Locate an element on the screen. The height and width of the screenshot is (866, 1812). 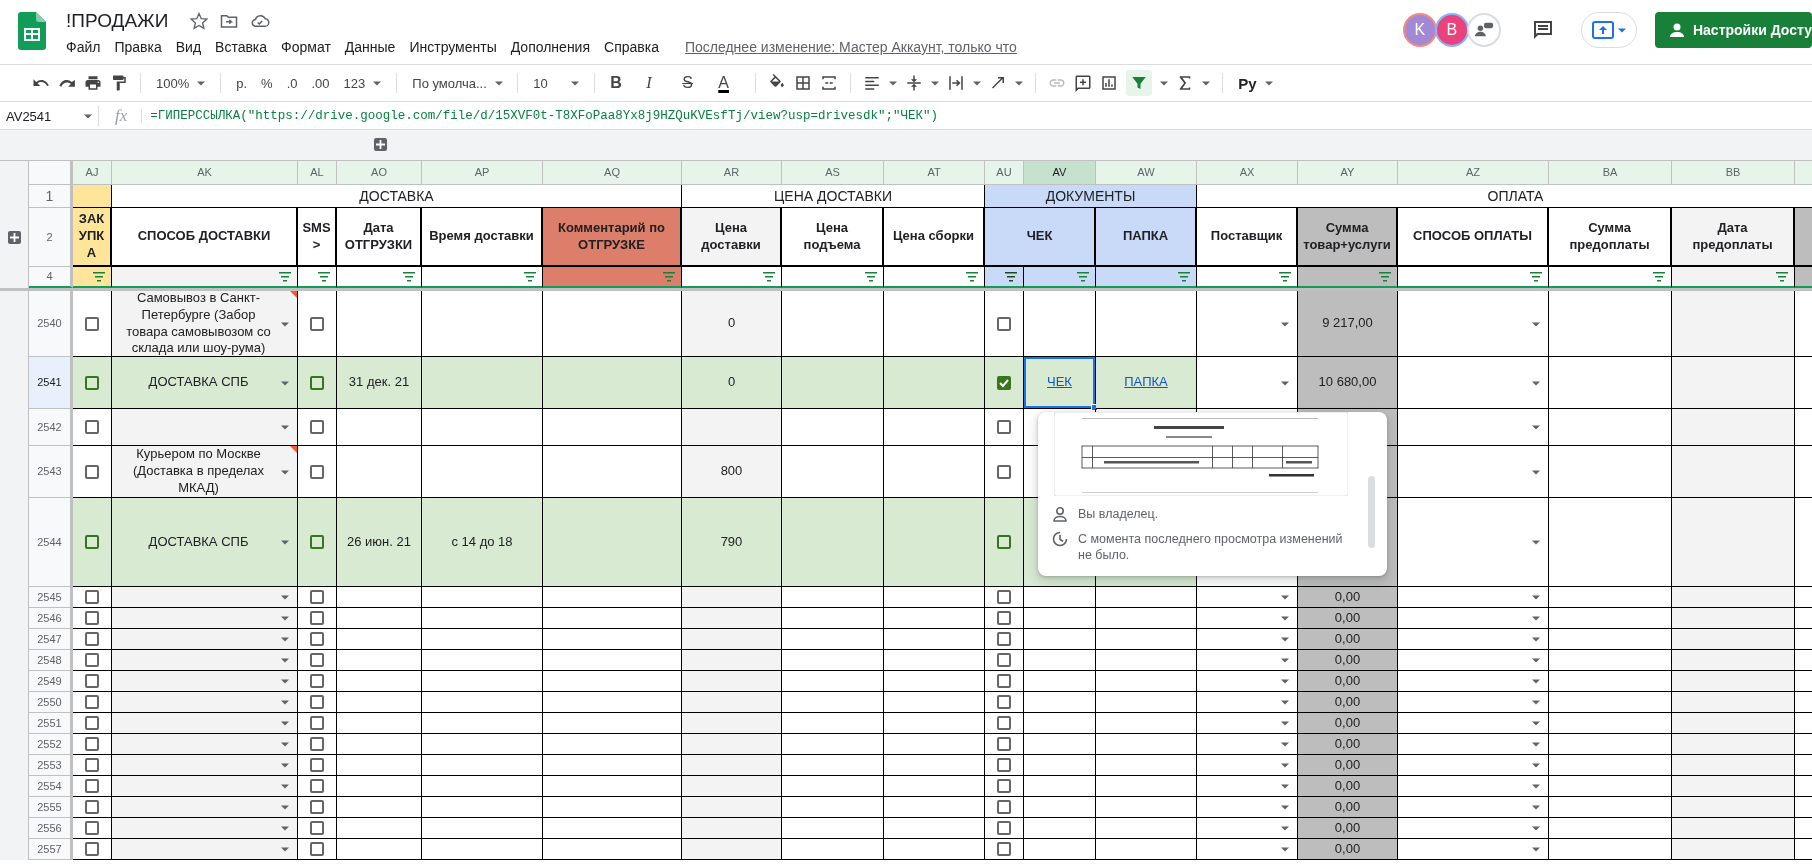
star-icon is located at coordinates (199, 21).